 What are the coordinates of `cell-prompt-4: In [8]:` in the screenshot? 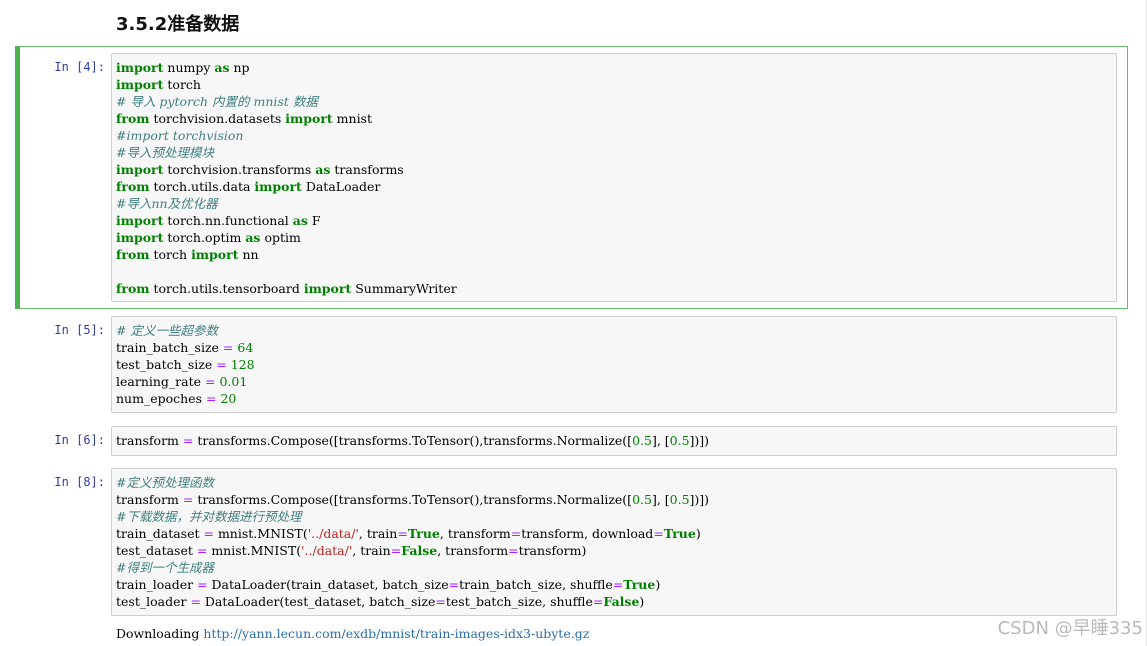 It's located at (79, 482).